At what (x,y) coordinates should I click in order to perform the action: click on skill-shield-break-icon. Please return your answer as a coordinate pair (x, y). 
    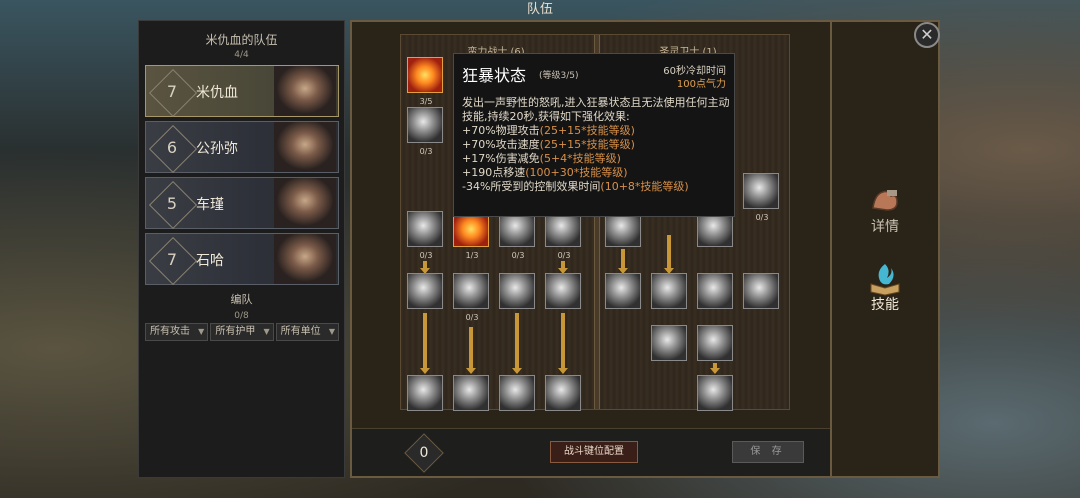
    Looking at the image, I should click on (471, 393).